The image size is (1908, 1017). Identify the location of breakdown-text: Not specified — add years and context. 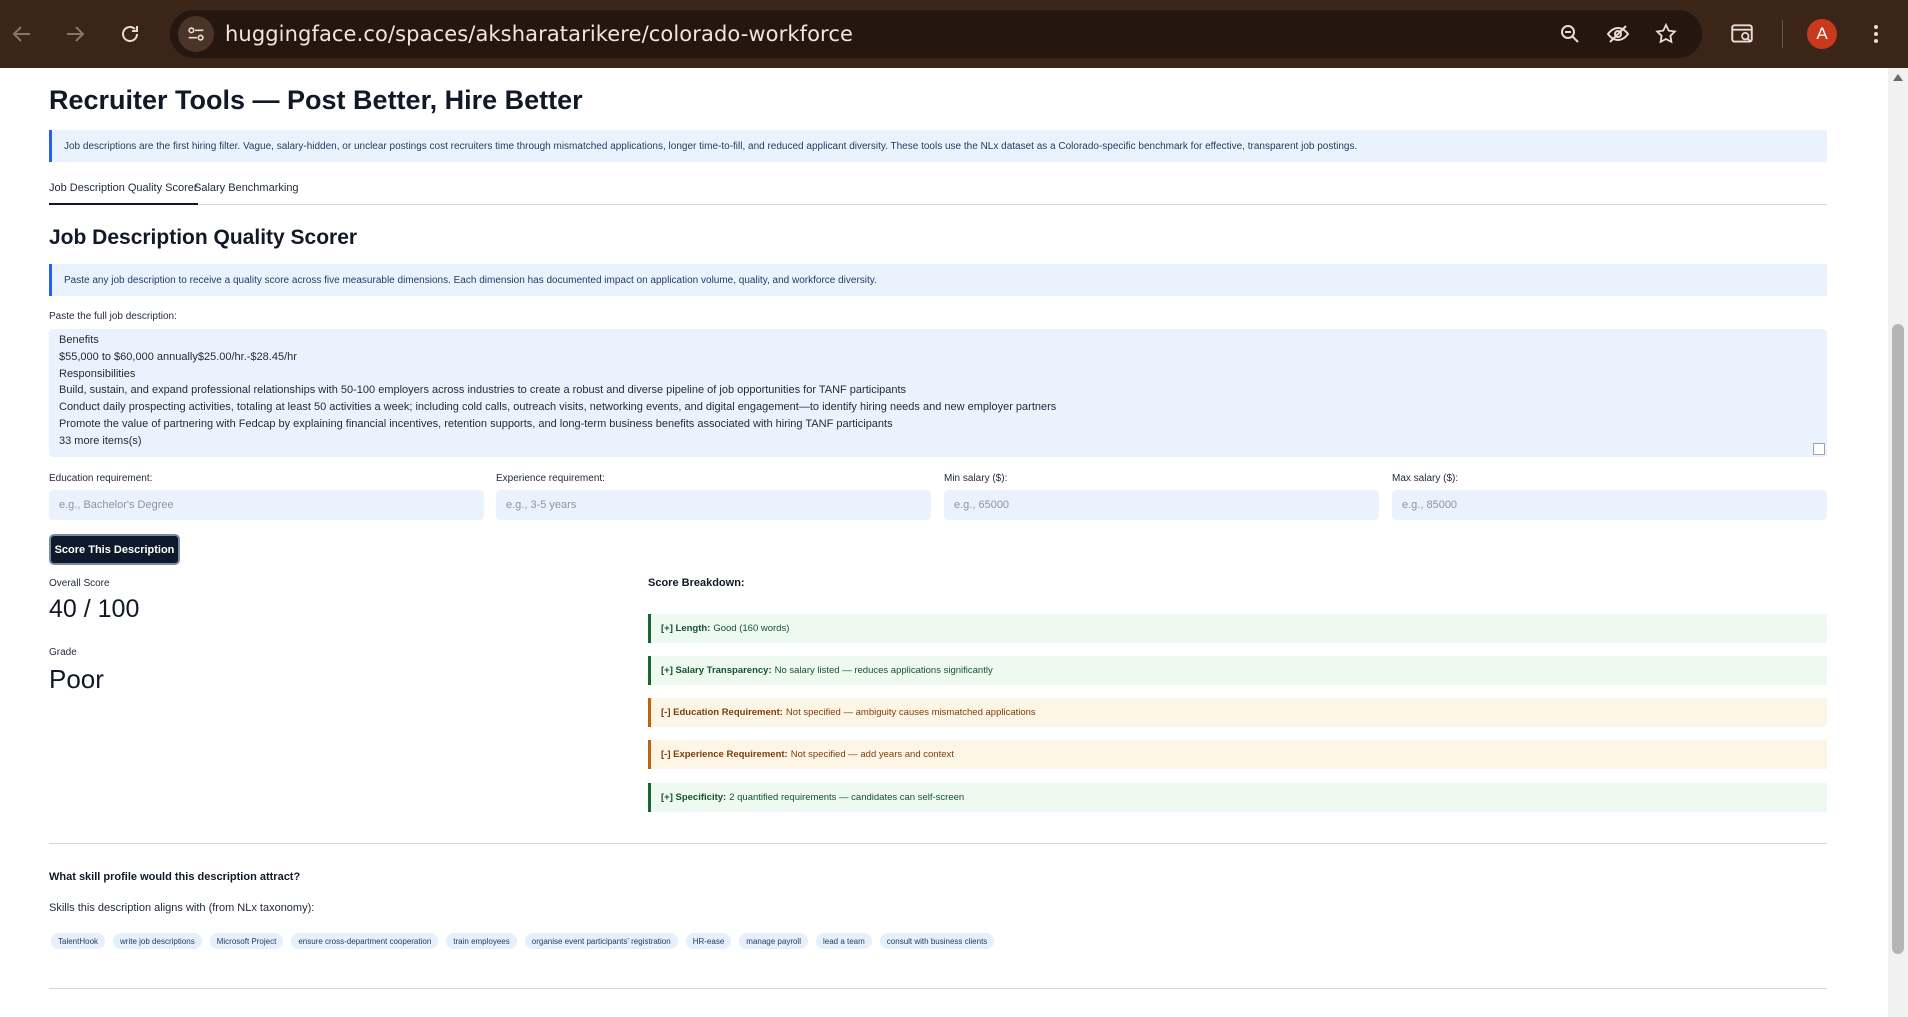
(872, 754).